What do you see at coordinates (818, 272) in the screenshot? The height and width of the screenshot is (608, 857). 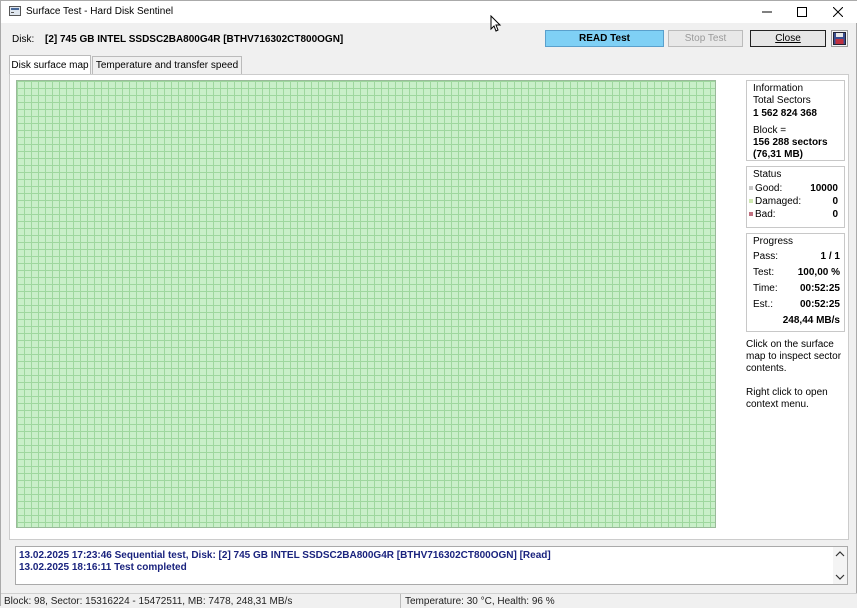 I see `test-percent-value: 100,00 %` at bounding box center [818, 272].